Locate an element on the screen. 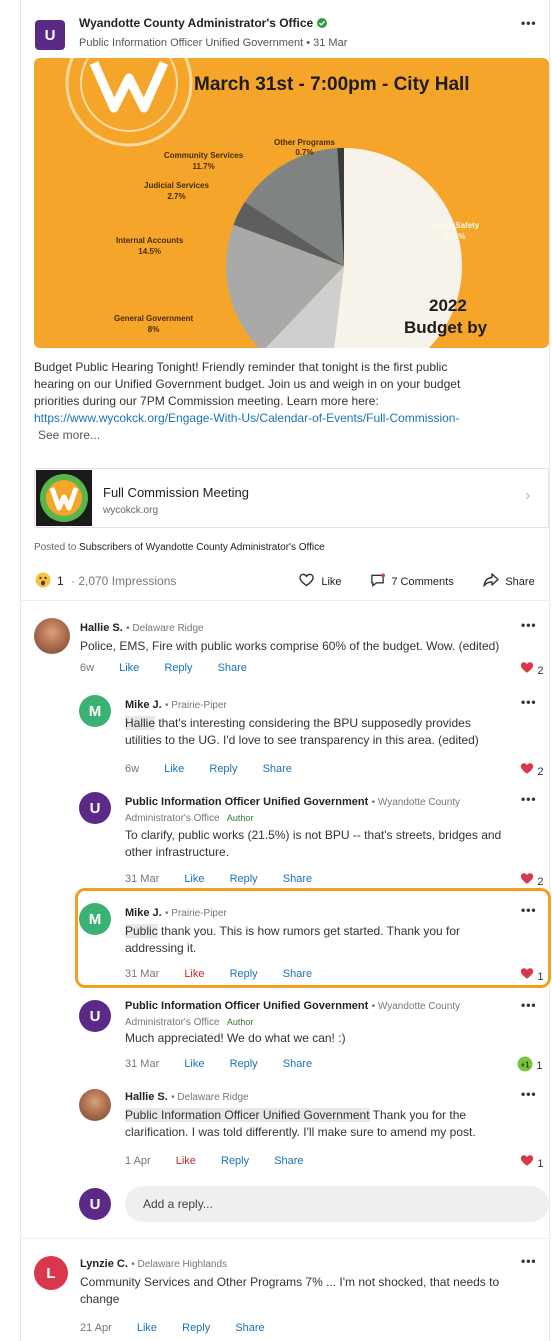 The width and height of the screenshot is (552, 1341). label-community-services-name: Community Services is located at coordinates (204, 155).